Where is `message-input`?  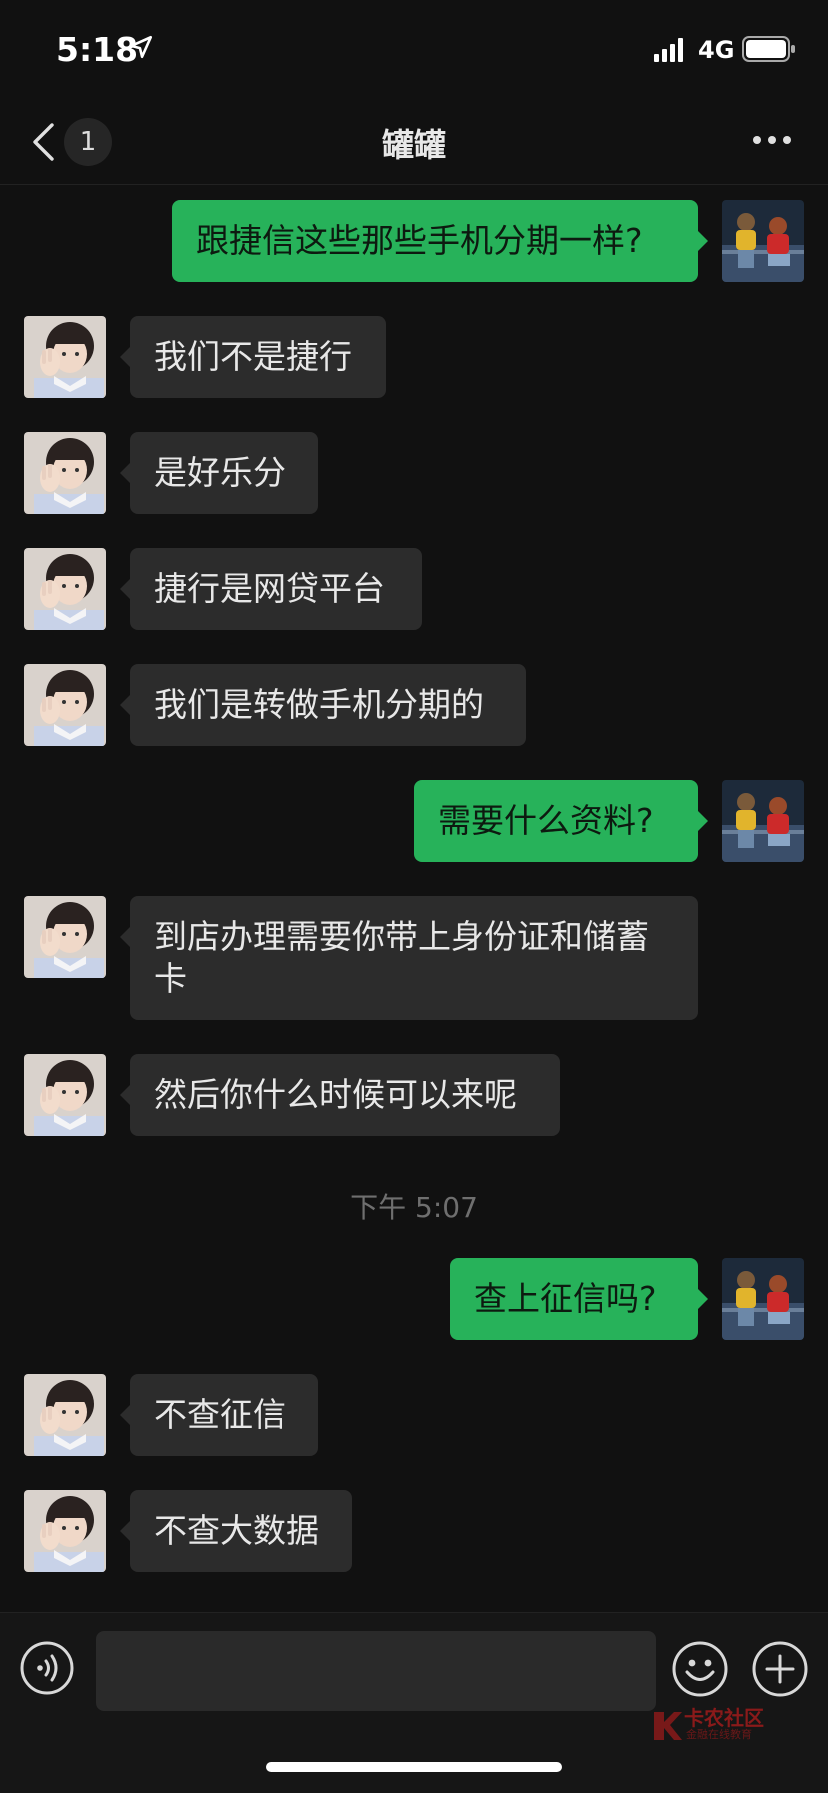
message-input is located at coordinates (376, 1671).